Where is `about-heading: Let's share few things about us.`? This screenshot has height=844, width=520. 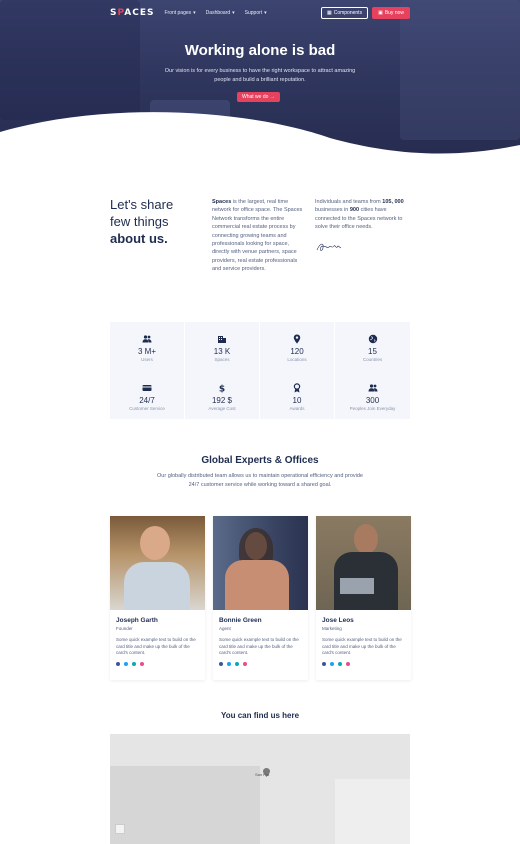
about-heading: Let's share few things about us. is located at coordinates (142, 221).